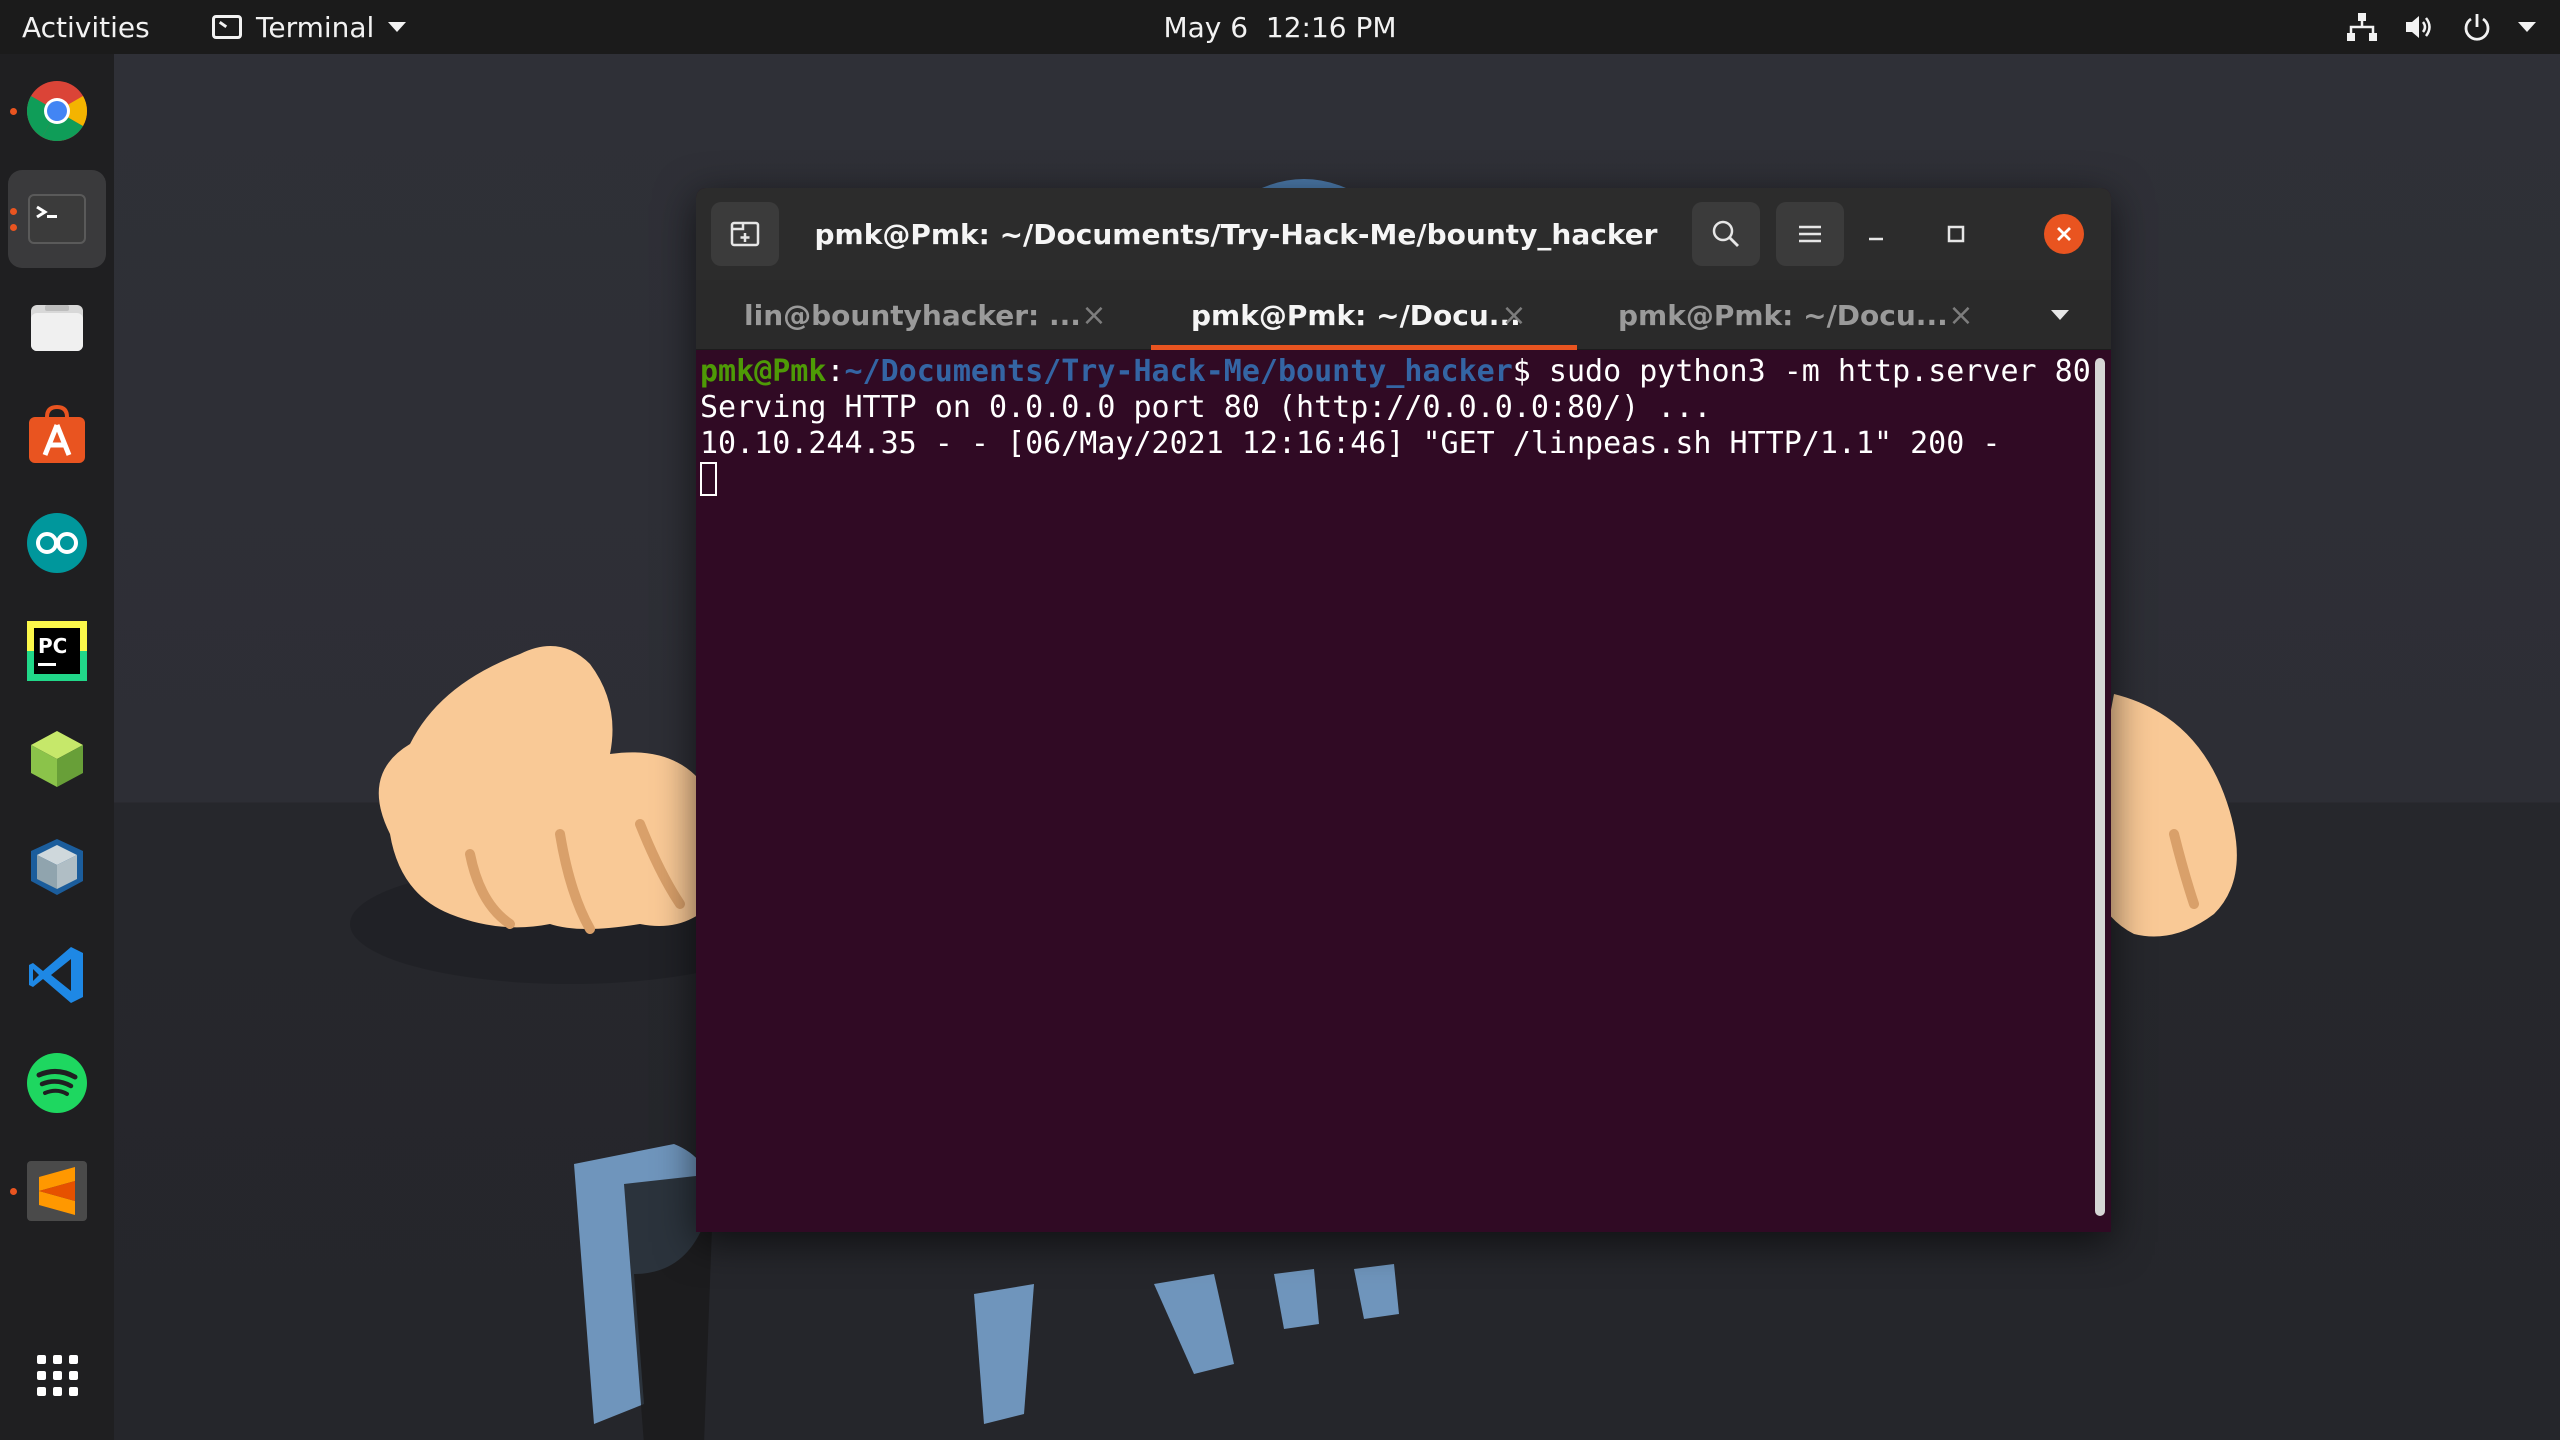 This screenshot has width=2560, height=1440. I want to click on system-status-menu, so click(2441, 27).